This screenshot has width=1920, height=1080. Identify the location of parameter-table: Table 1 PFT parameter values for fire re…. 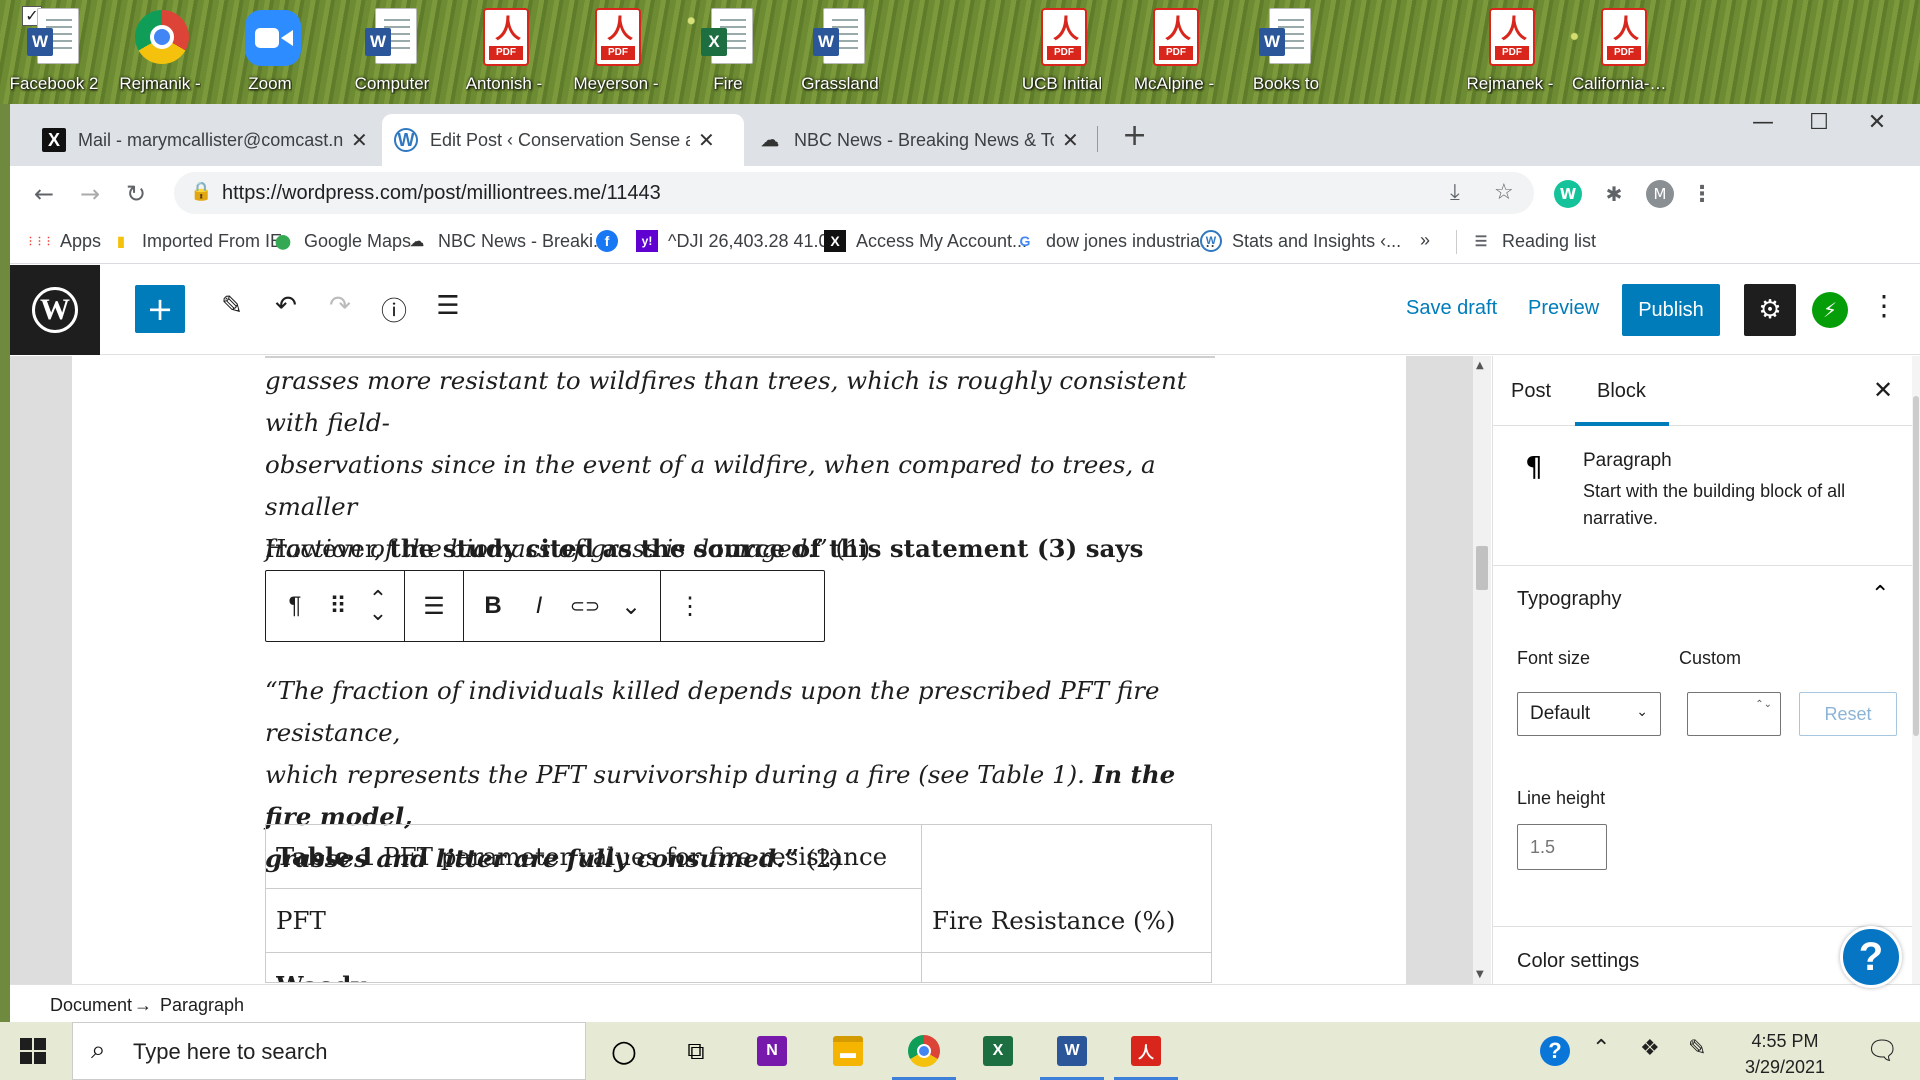
(738, 903).